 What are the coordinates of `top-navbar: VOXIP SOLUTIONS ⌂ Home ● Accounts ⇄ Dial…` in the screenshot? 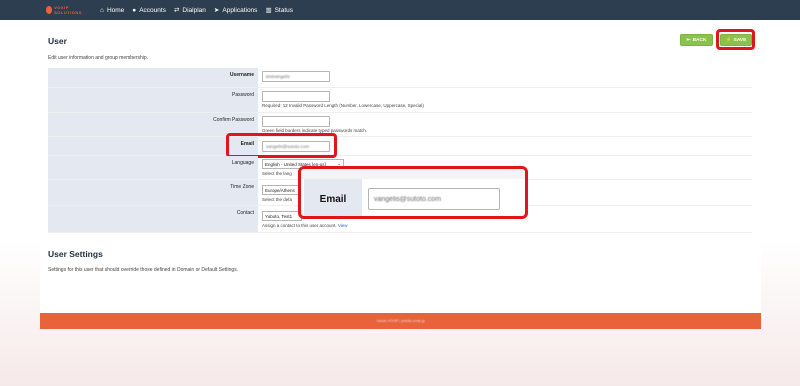 It's located at (400, 10).